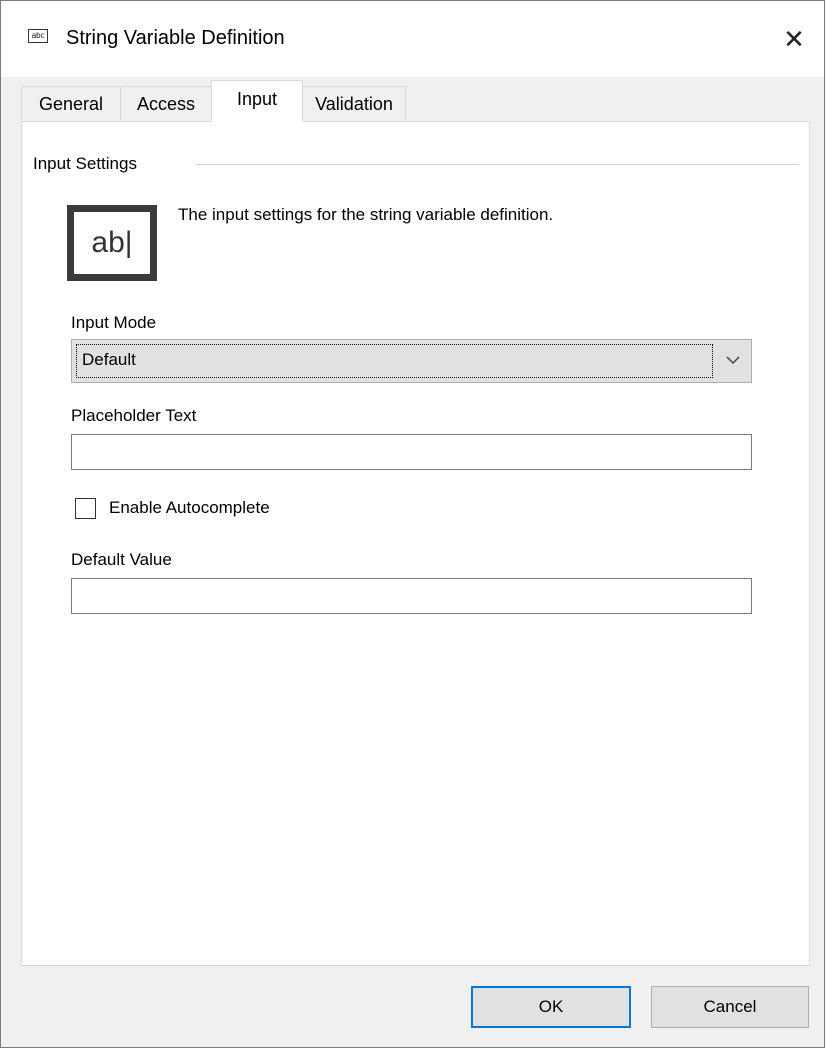 This screenshot has height=1050, width=827. What do you see at coordinates (175, 38) in the screenshot?
I see `dialog-title: String Variable Definition` at bounding box center [175, 38].